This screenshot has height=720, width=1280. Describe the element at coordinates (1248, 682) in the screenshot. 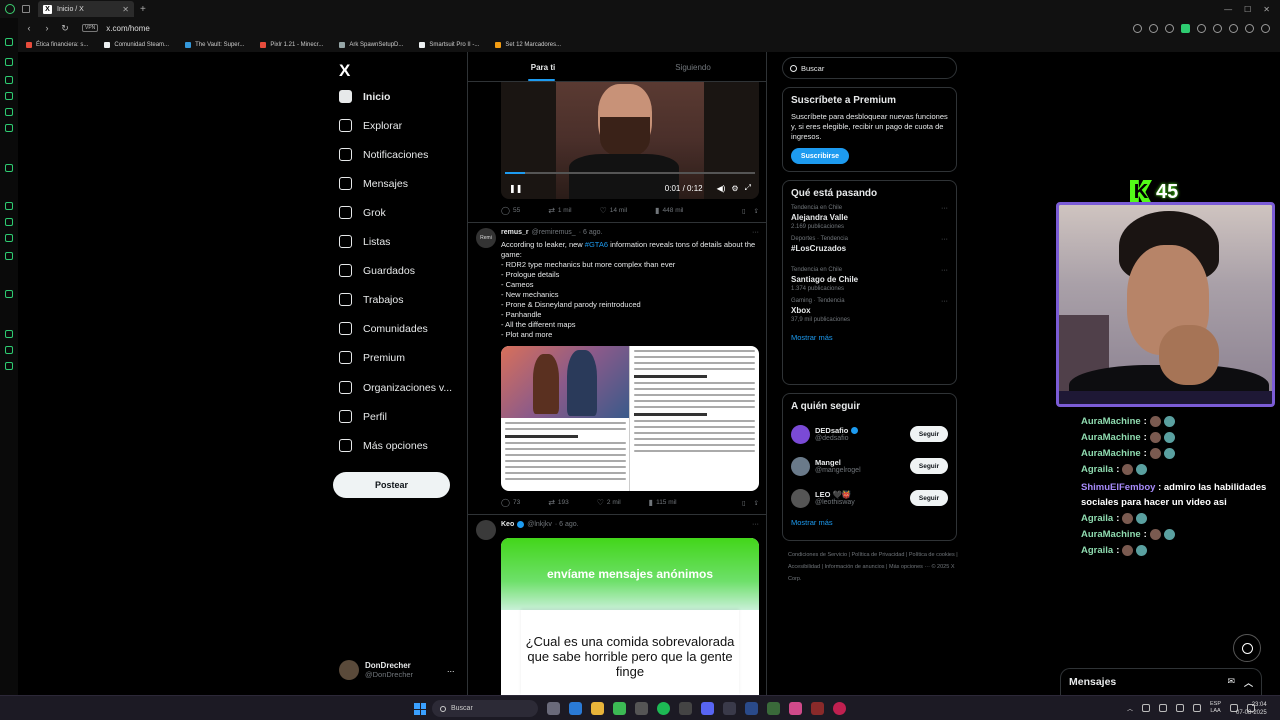

I see `chevron-up-icon: ︿` at that location.